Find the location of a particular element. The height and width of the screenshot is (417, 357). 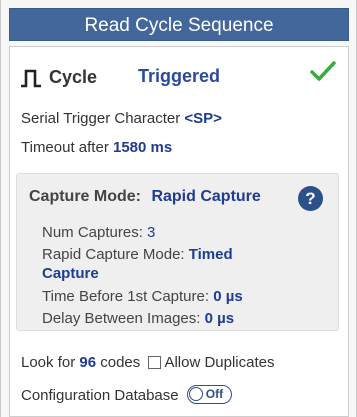

time-before-value: 0 µs is located at coordinates (228, 296).